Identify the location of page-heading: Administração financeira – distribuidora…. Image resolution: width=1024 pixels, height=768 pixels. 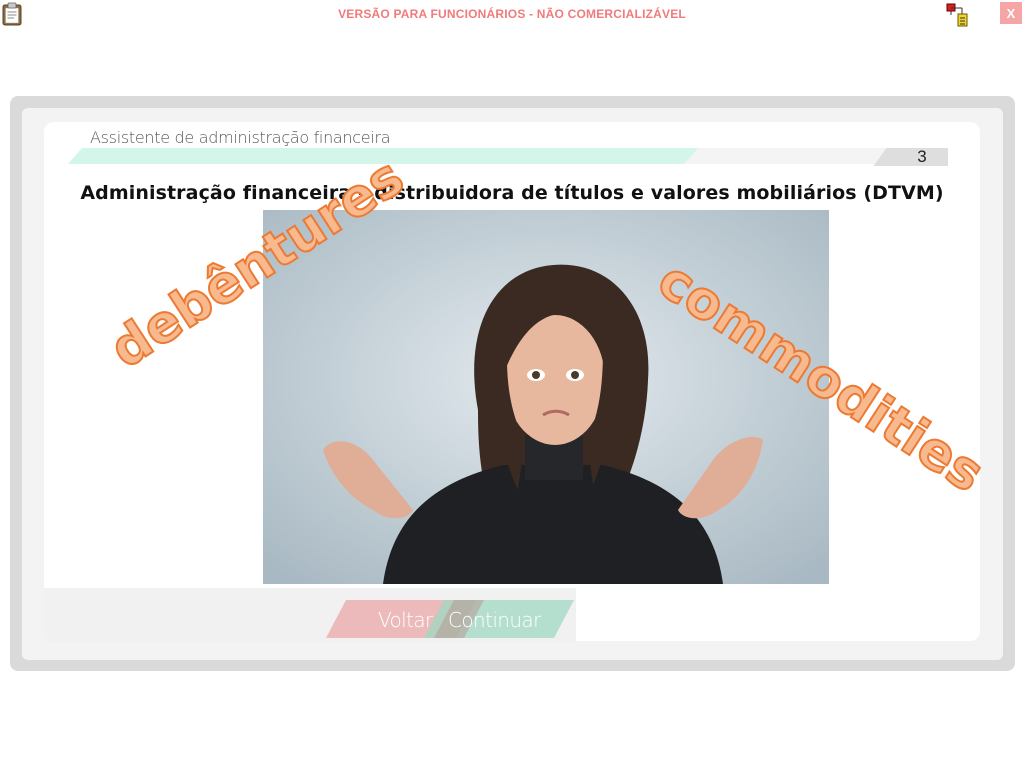
(512, 193).